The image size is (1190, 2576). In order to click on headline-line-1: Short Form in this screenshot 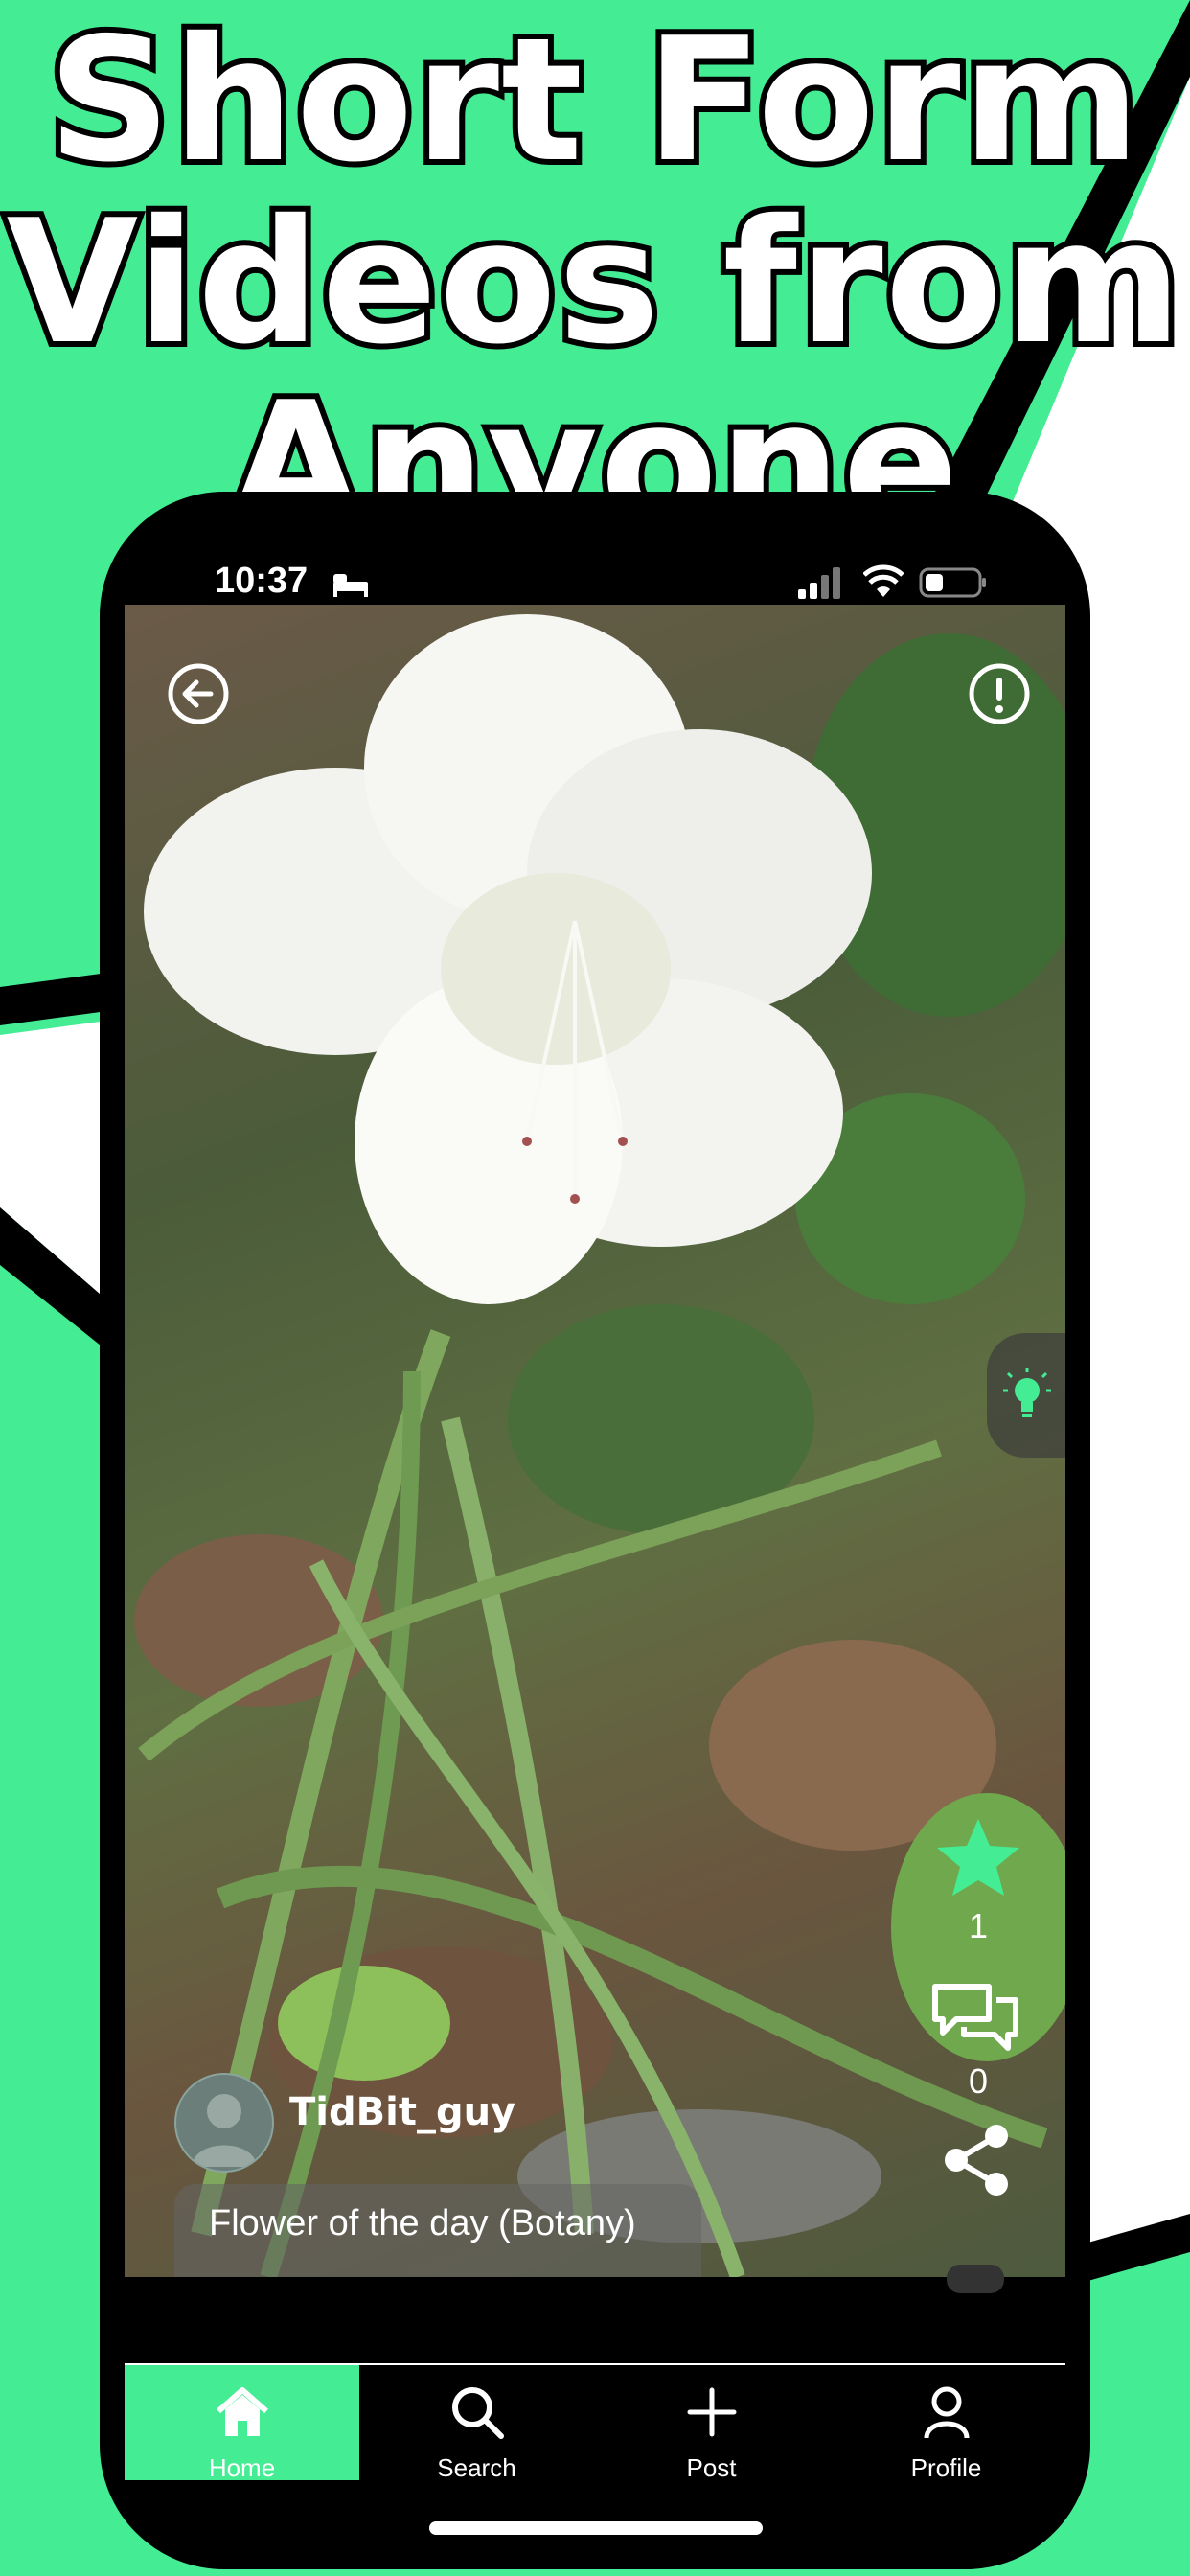, I will do `click(594, 100)`.